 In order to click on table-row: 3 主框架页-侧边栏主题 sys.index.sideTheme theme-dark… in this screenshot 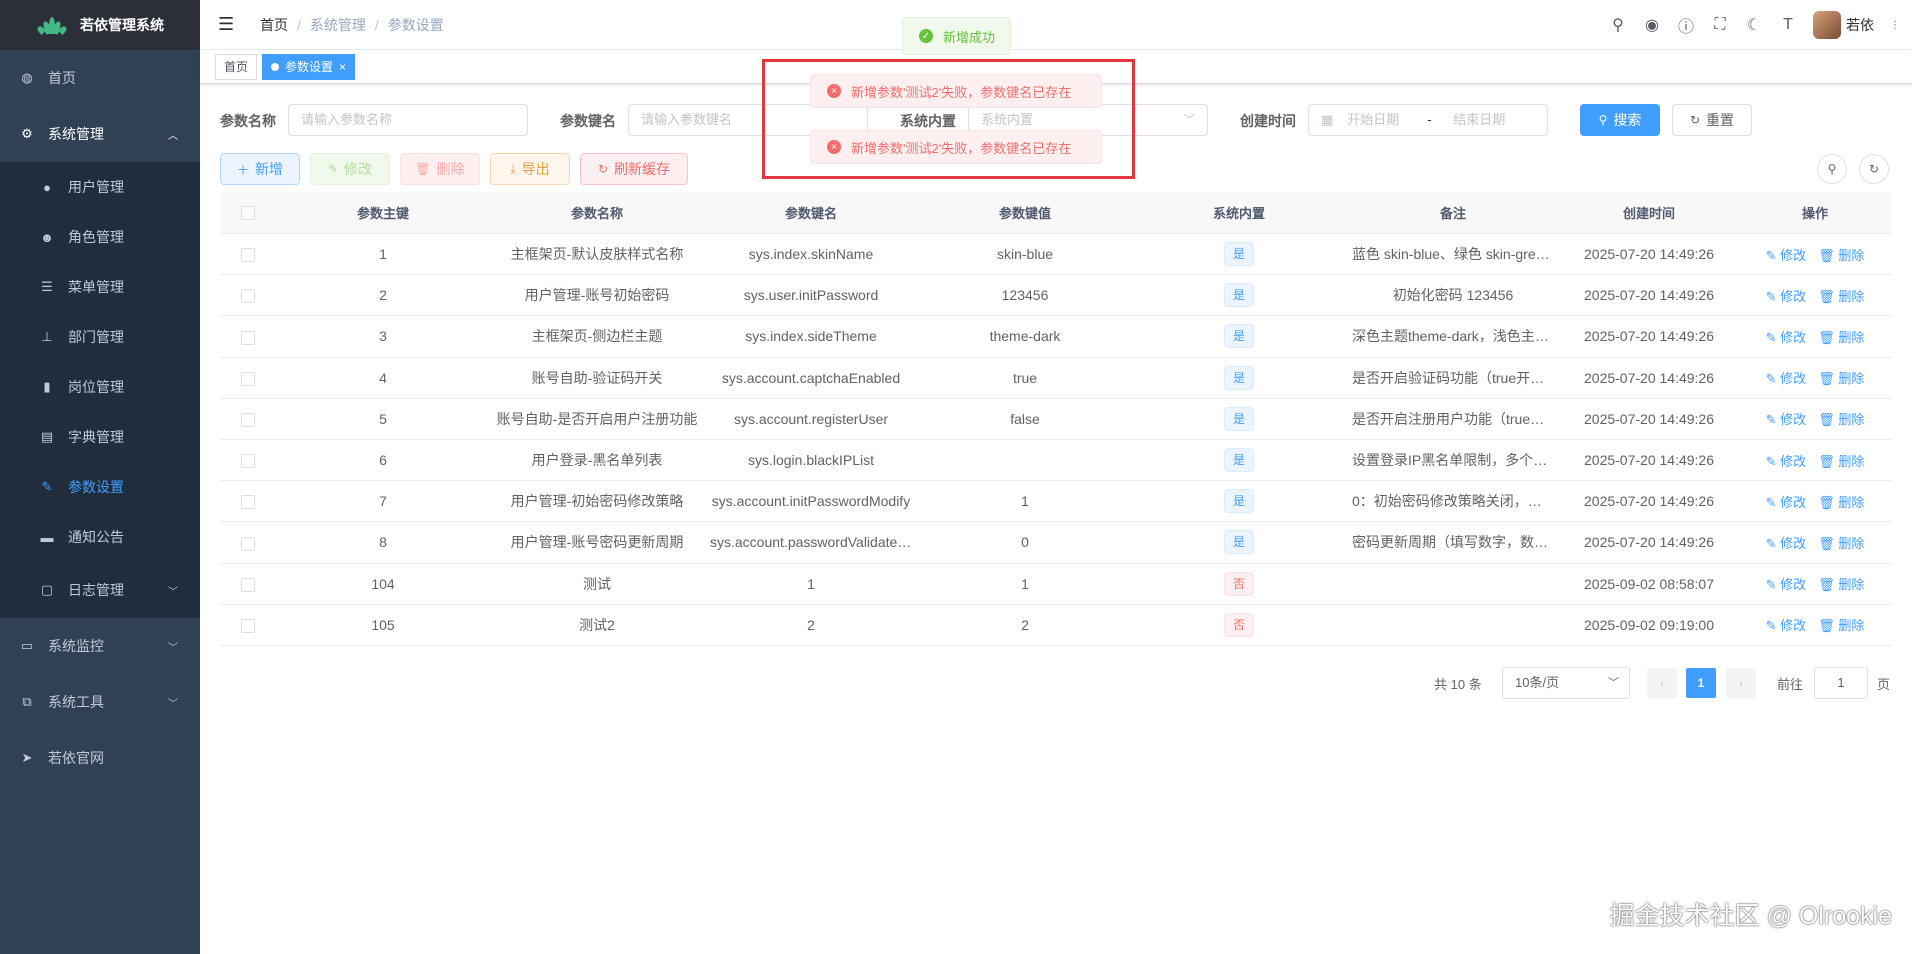, I will do `click(1056, 337)`.